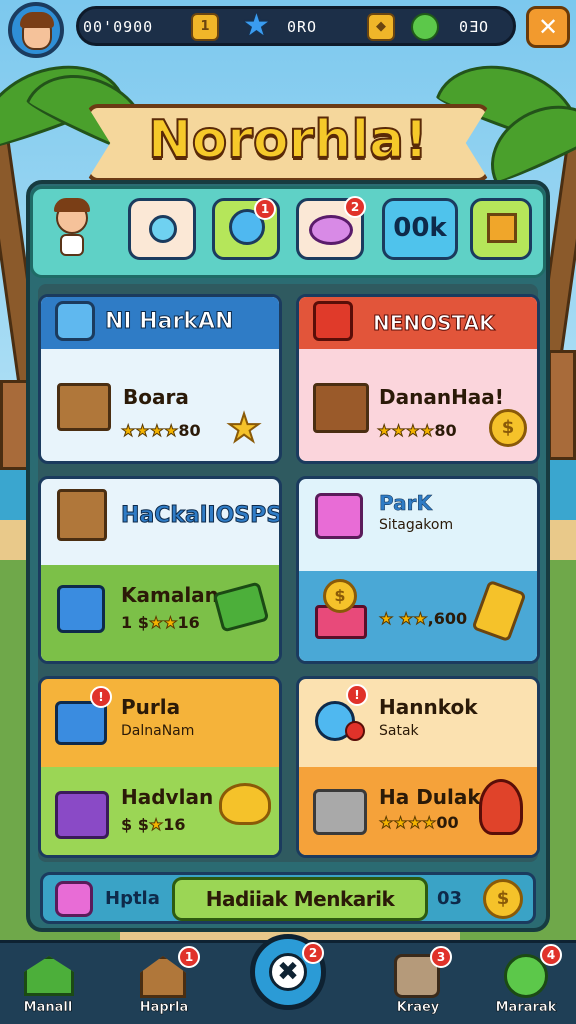  I want to click on blue-chest-icon, so click(75, 321).